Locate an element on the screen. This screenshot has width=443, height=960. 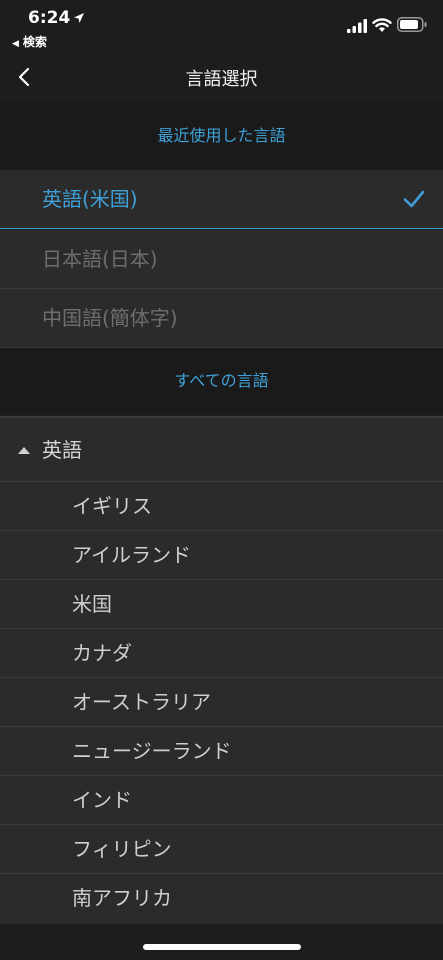
checkmark-icon is located at coordinates (414, 199).